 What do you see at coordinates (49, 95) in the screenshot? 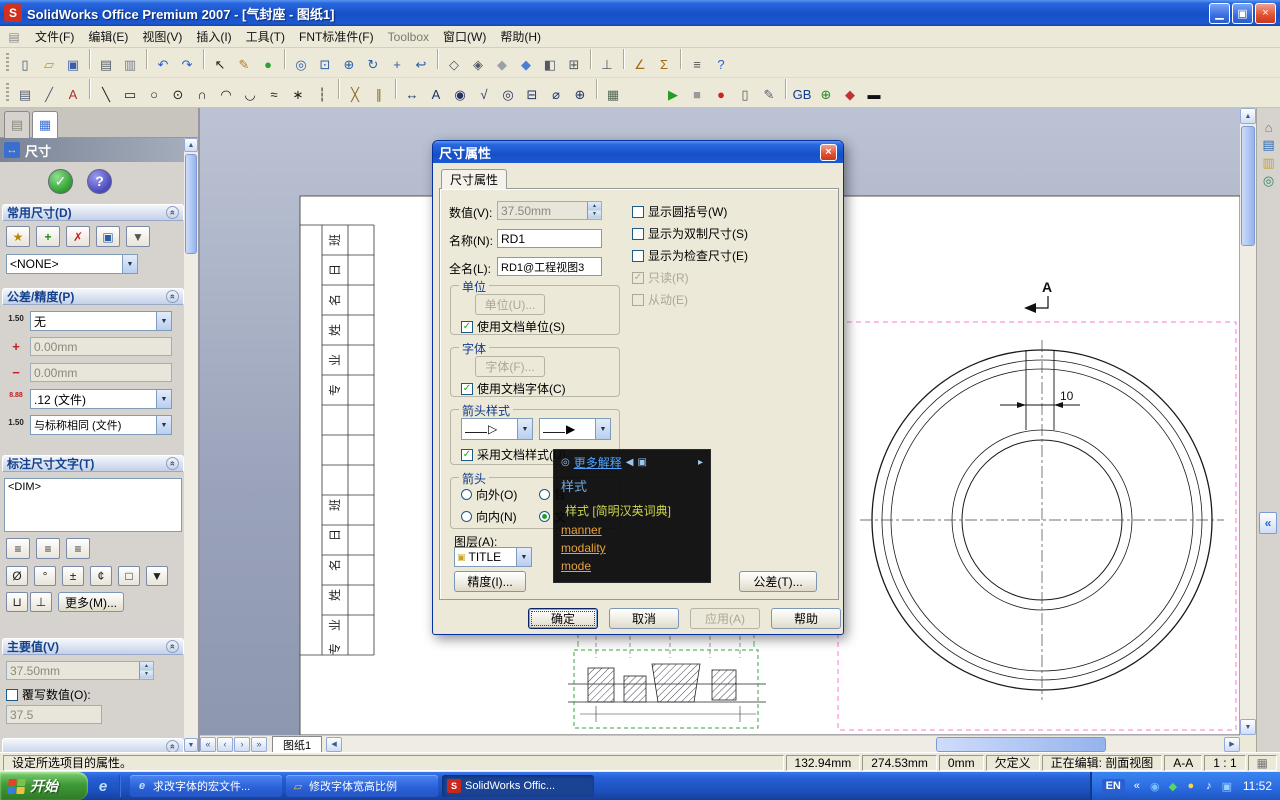
I see `line-format-button: ╱` at bounding box center [49, 95].